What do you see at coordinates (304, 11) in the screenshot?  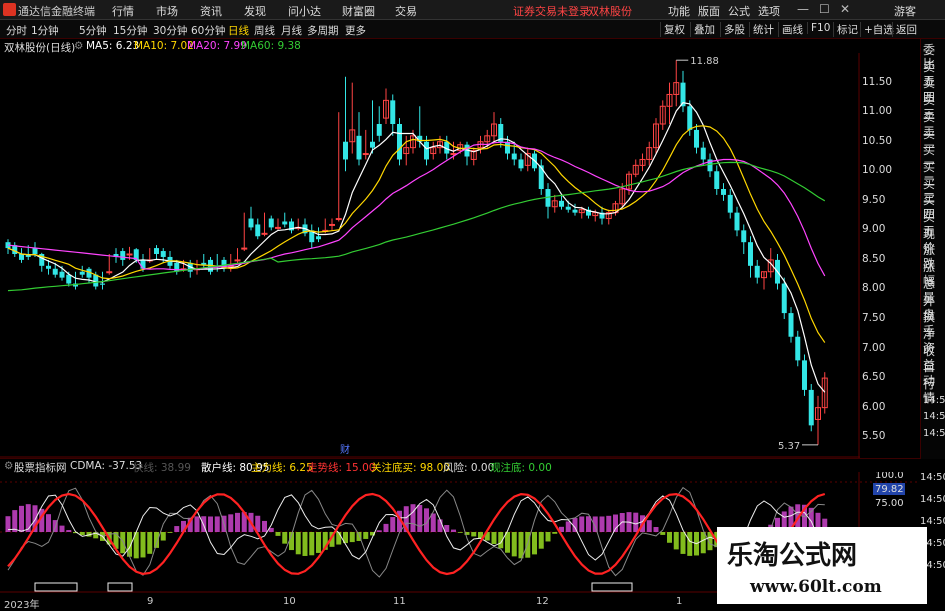 I see `menu-wenxiaoda: 问小达` at bounding box center [304, 11].